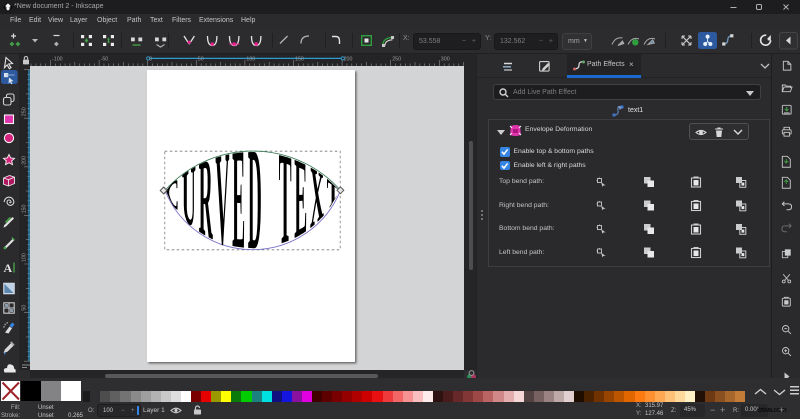 Image resolution: width=800 pixels, height=419 pixels. I want to click on svg-text: -100, so click(57, 60).